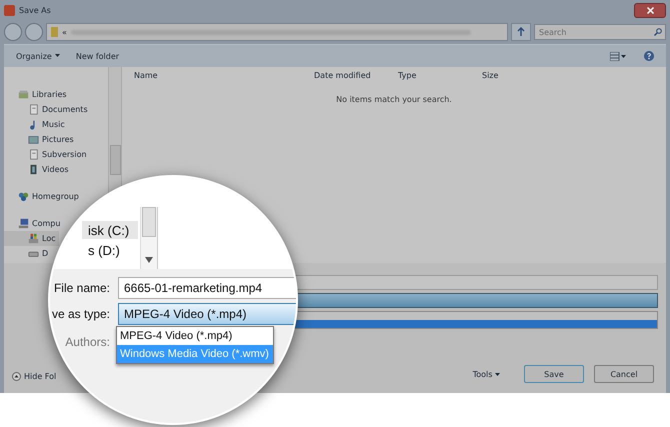 The height and width of the screenshot is (427, 670). What do you see at coordinates (33, 169) in the screenshot?
I see `videos-icon` at bounding box center [33, 169].